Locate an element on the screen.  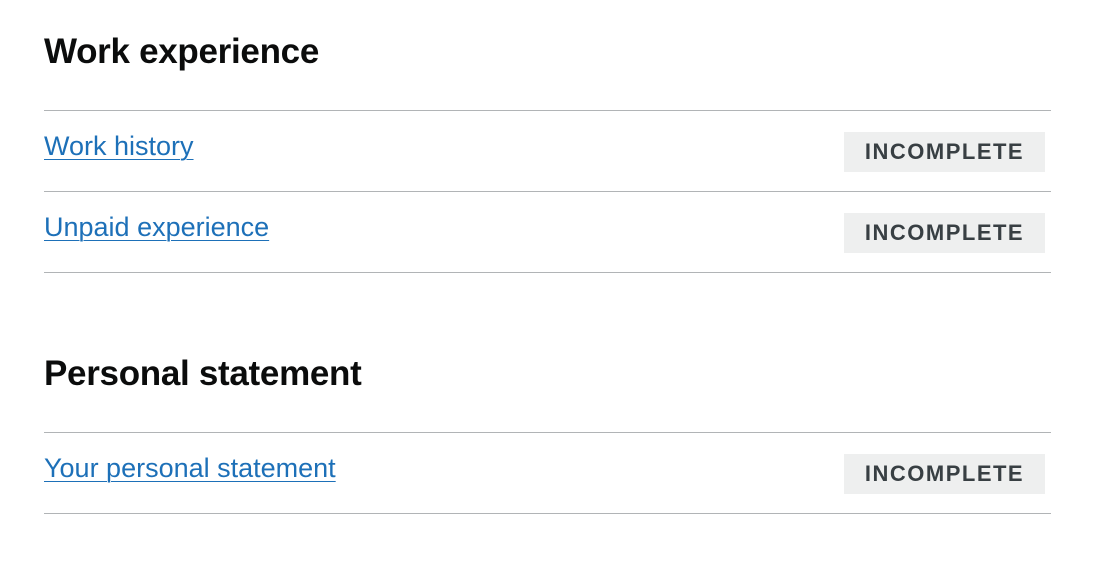
task-row: Your personal statement INCOMPLETE is located at coordinates (547, 473).